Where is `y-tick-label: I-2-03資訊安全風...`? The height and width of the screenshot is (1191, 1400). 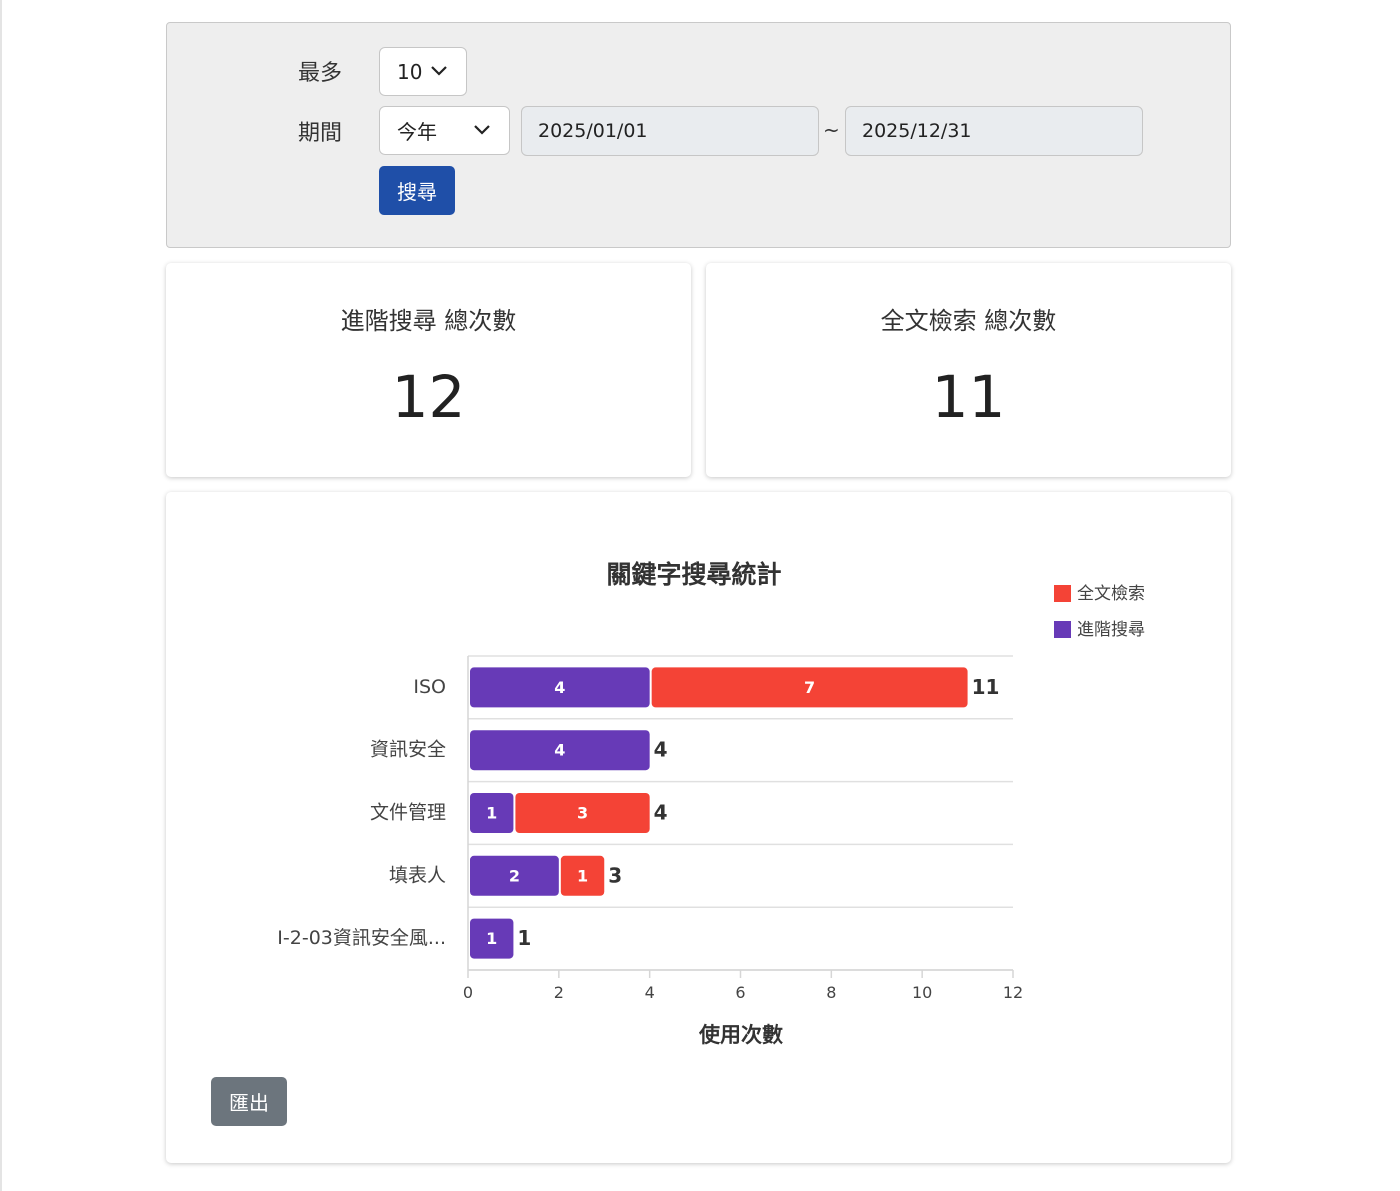 y-tick-label: I-2-03資訊安全風... is located at coordinates (361, 938).